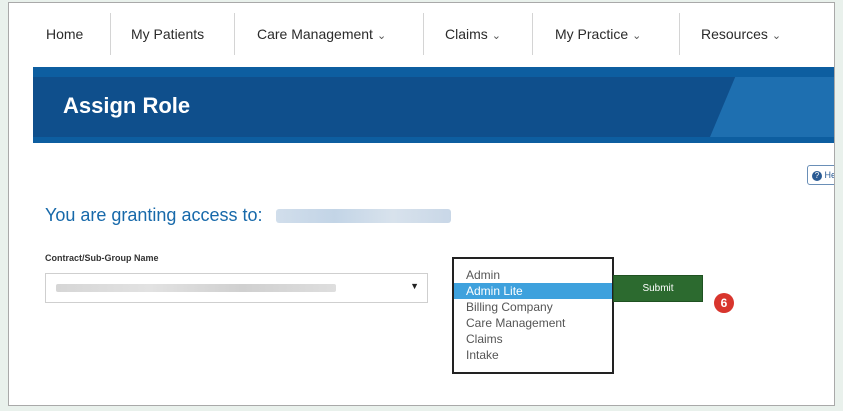 The width and height of the screenshot is (843, 411). I want to click on role-option-claims: Claims, so click(533, 339).